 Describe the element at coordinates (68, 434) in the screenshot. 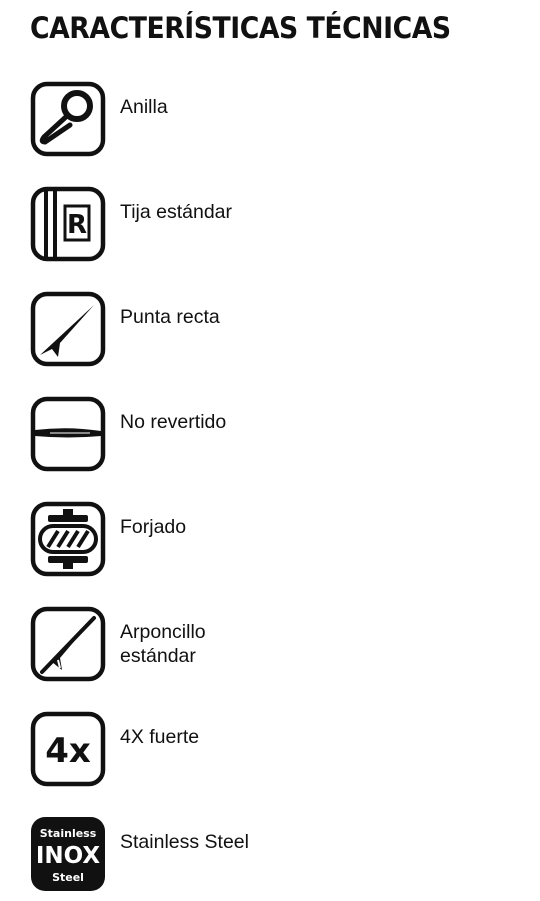

I see `not-reversed-icon` at that location.